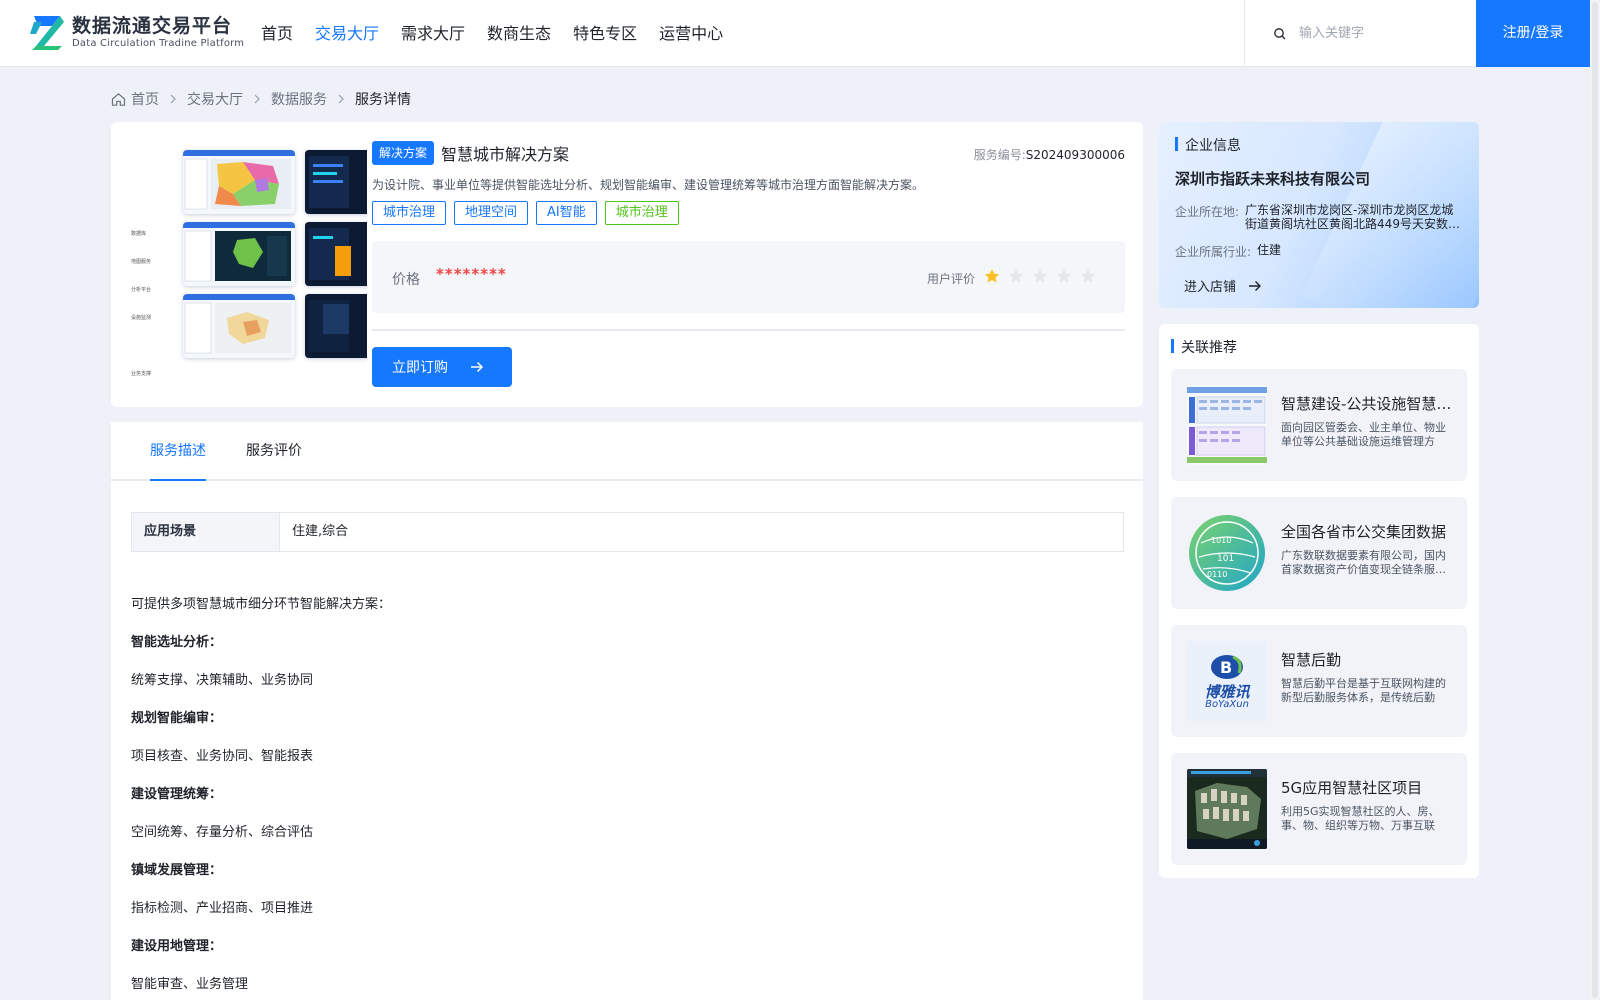 The image size is (1600, 1000). I want to click on price-label: 价格, so click(406, 280).